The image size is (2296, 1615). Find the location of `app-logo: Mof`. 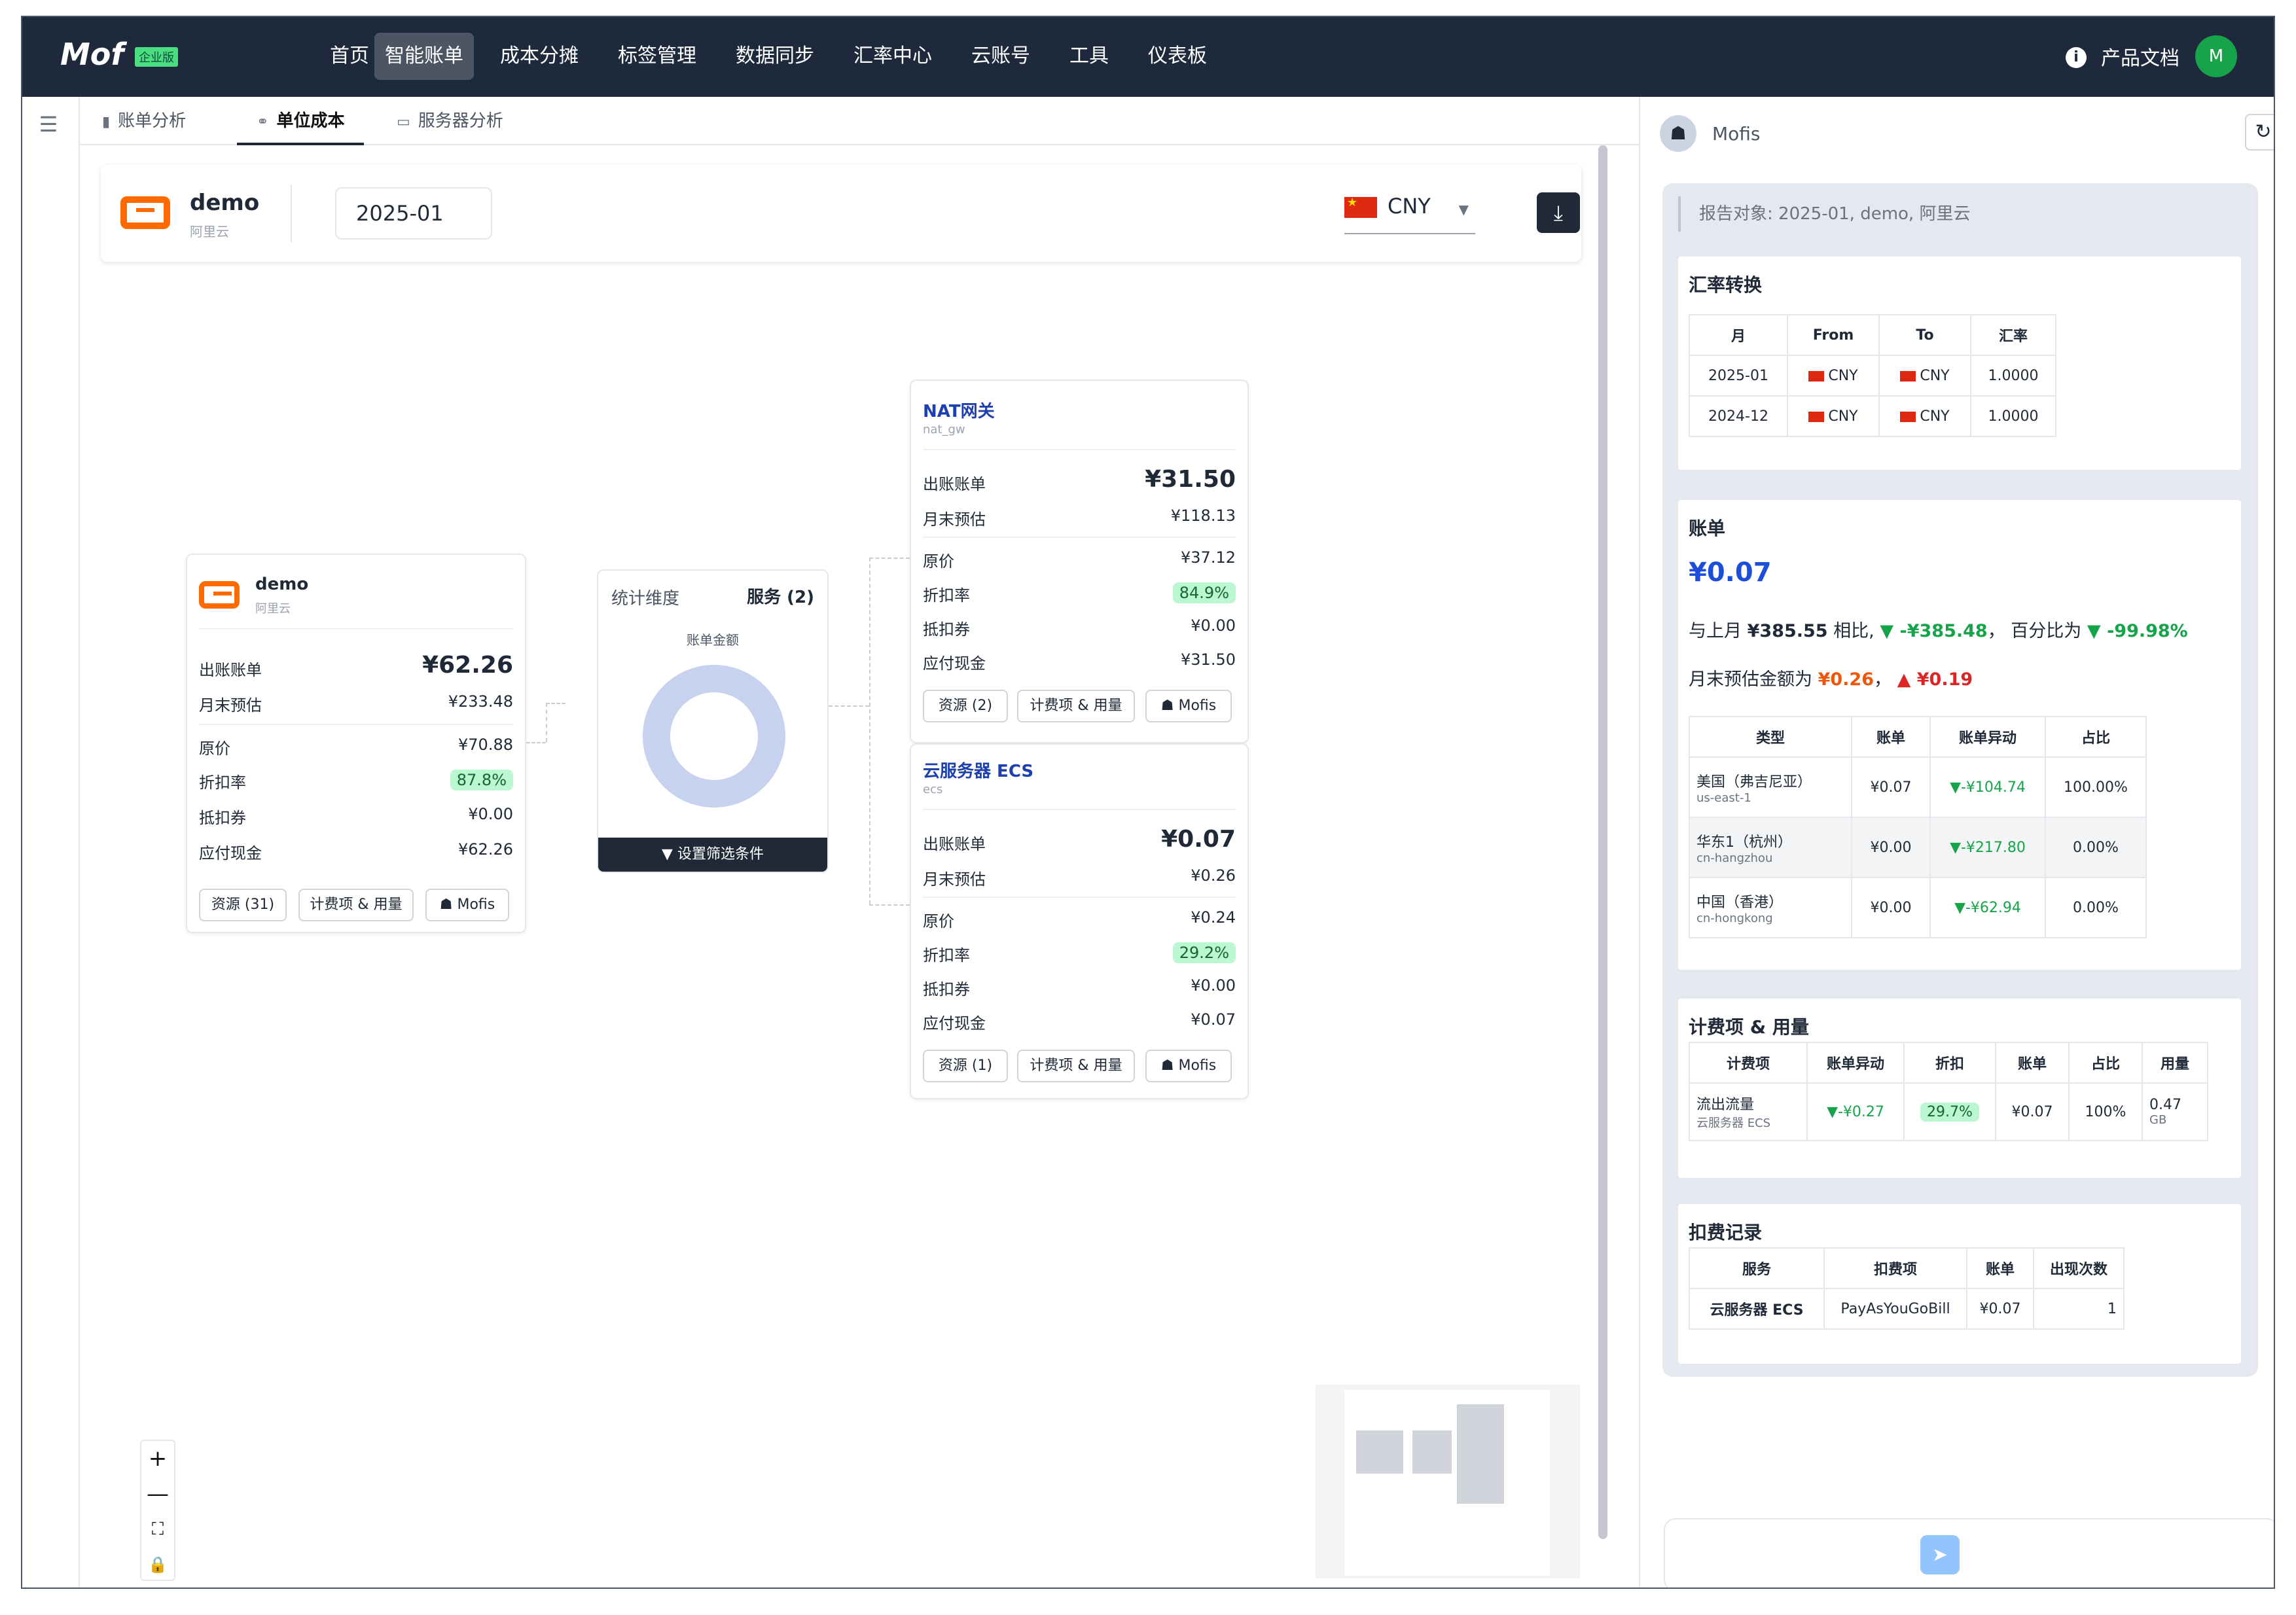

app-logo: Mof is located at coordinates (92, 54).